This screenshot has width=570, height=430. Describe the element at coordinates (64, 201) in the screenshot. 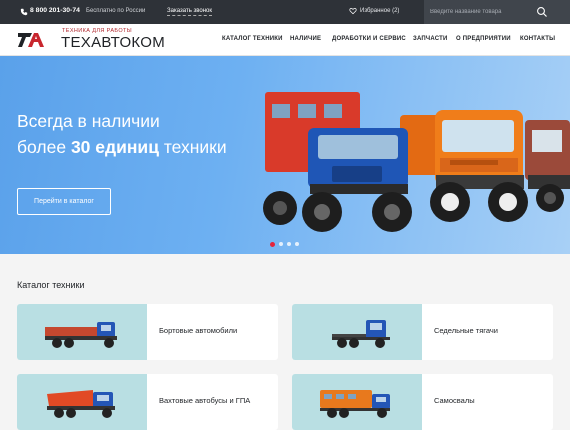

I see `catalog-button: Перейти в каталог` at that location.